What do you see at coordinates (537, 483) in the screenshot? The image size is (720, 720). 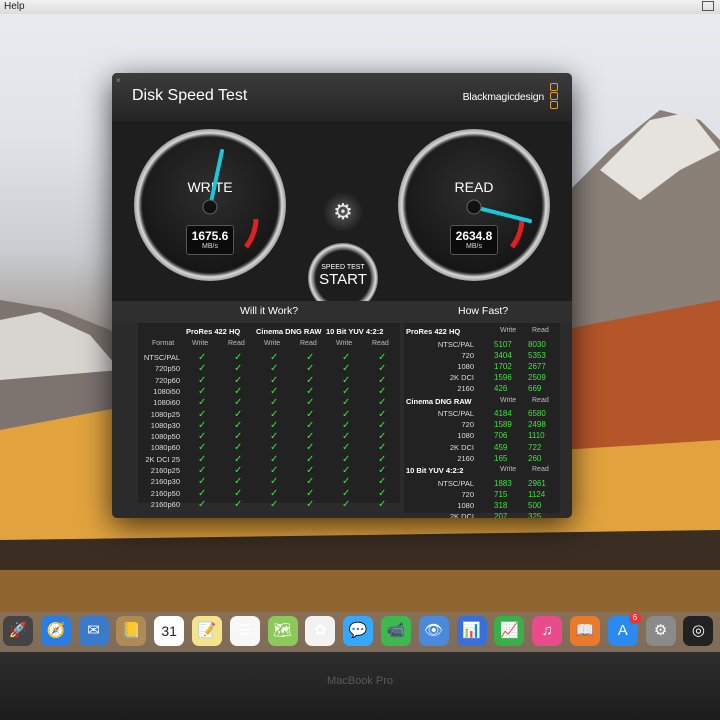 I see `hf-read-value: 2961` at bounding box center [537, 483].